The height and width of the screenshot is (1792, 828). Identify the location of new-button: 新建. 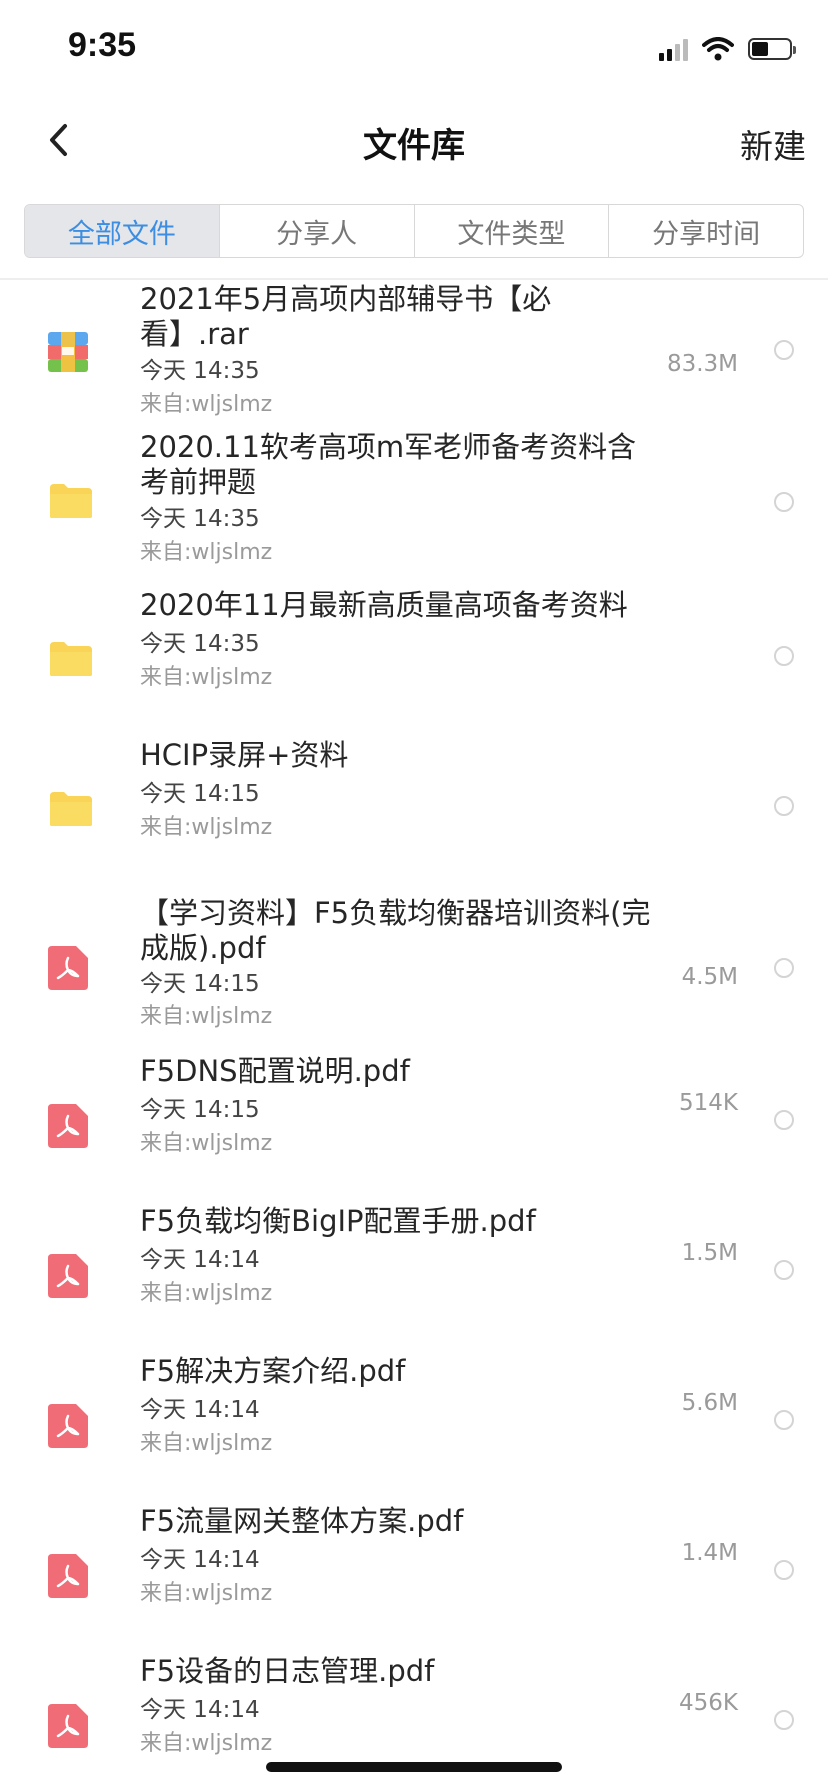
(773, 144).